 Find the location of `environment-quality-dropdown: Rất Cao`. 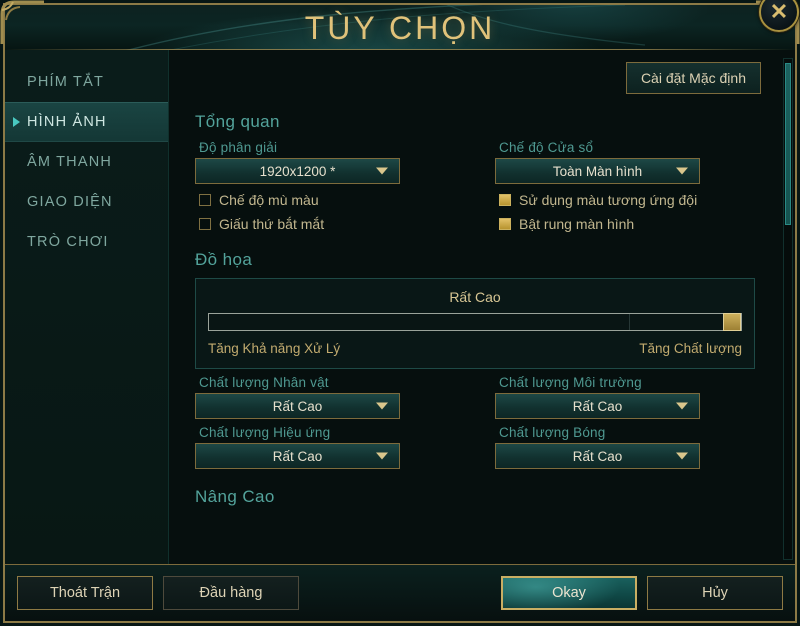

environment-quality-dropdown: Rất Cao is located at coordinates (597, 406).